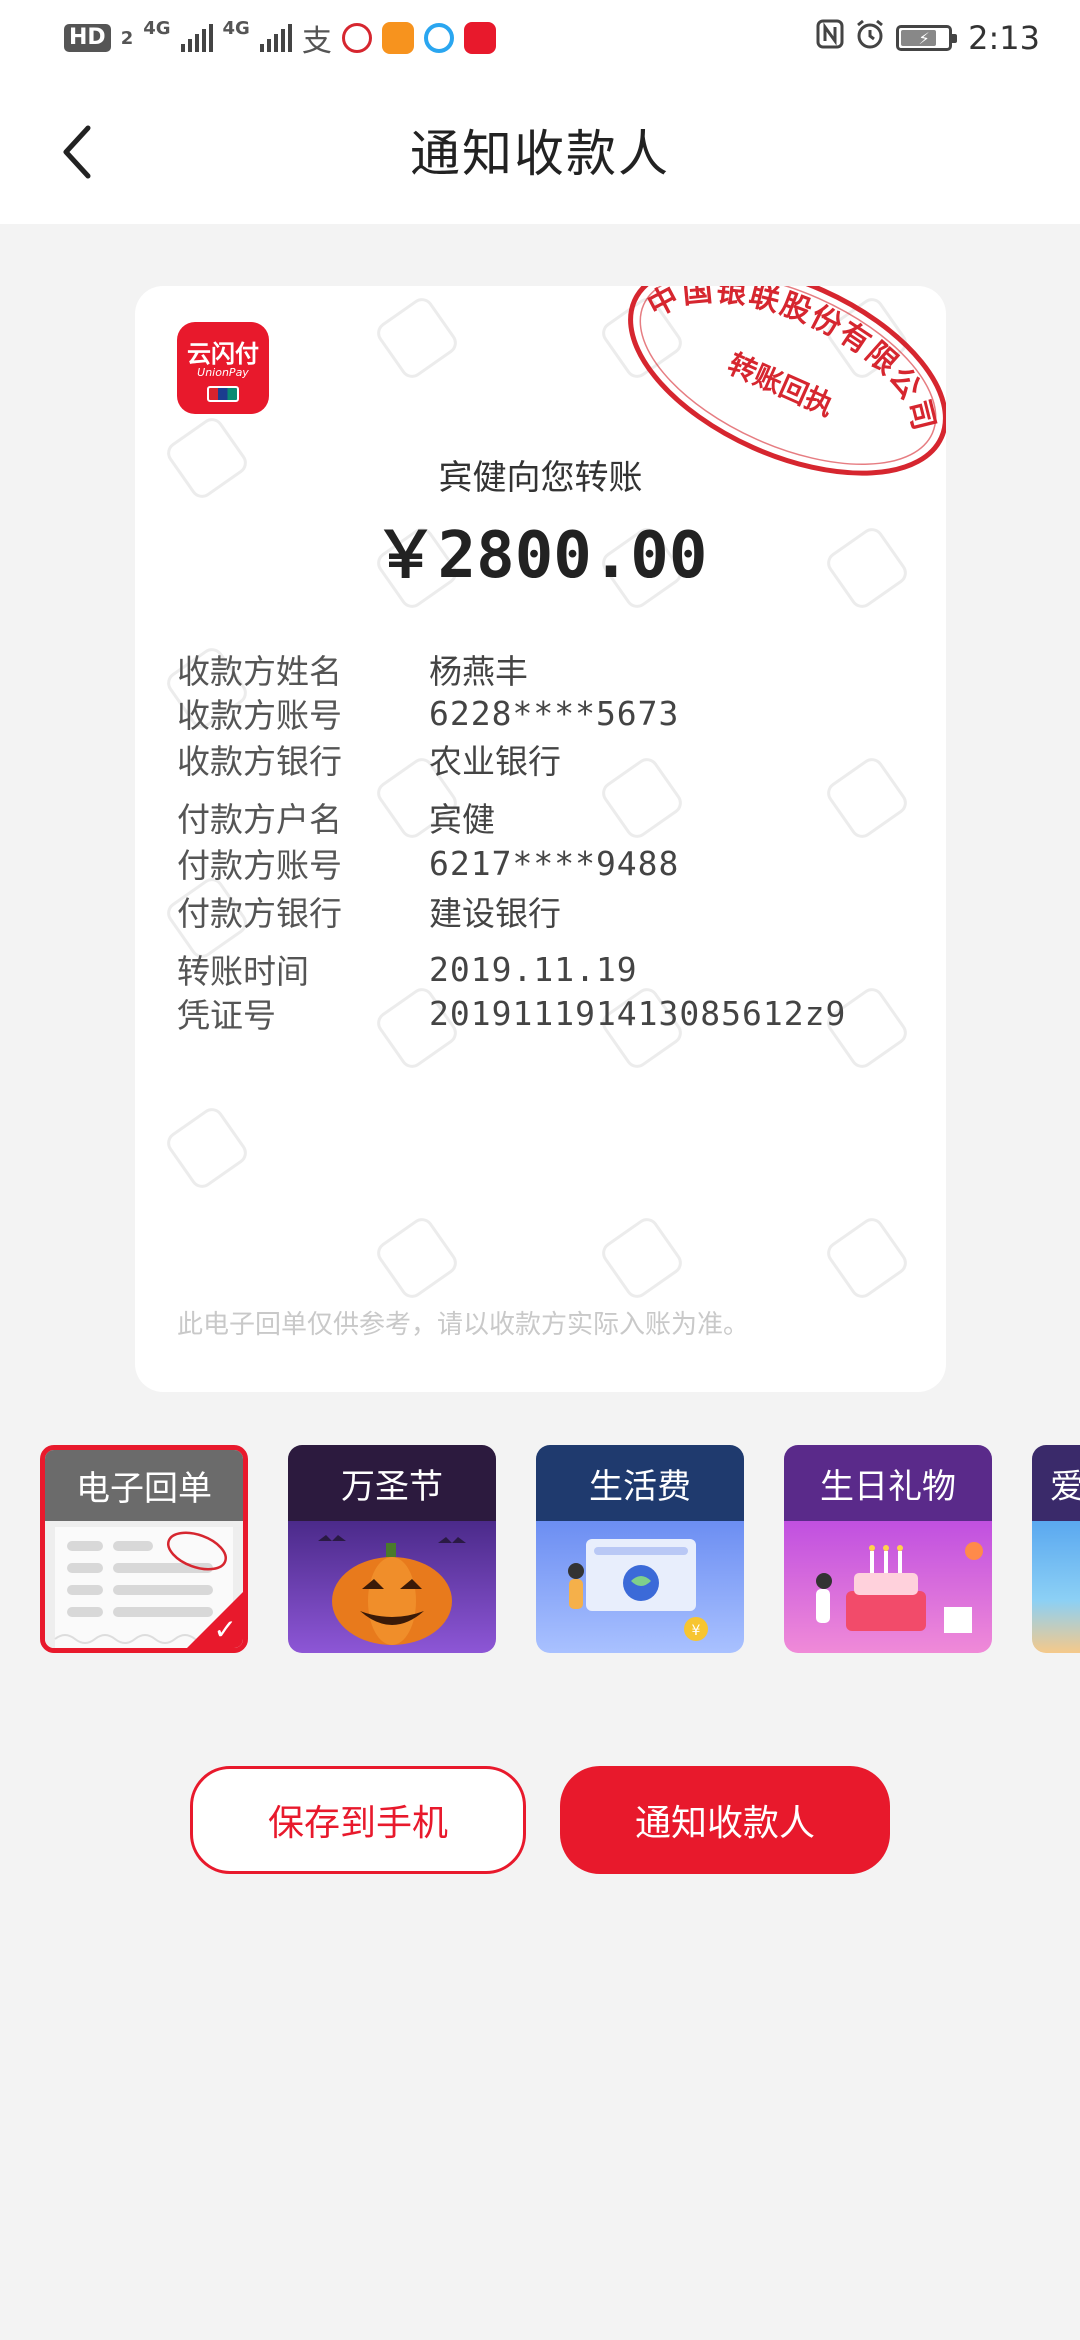 Image resolution: width=1080 pixels, height=2340 pixels. Describe the element at coordinates (392, 1483) in the screenshot. I see `template-label: 万圣节` at that location.